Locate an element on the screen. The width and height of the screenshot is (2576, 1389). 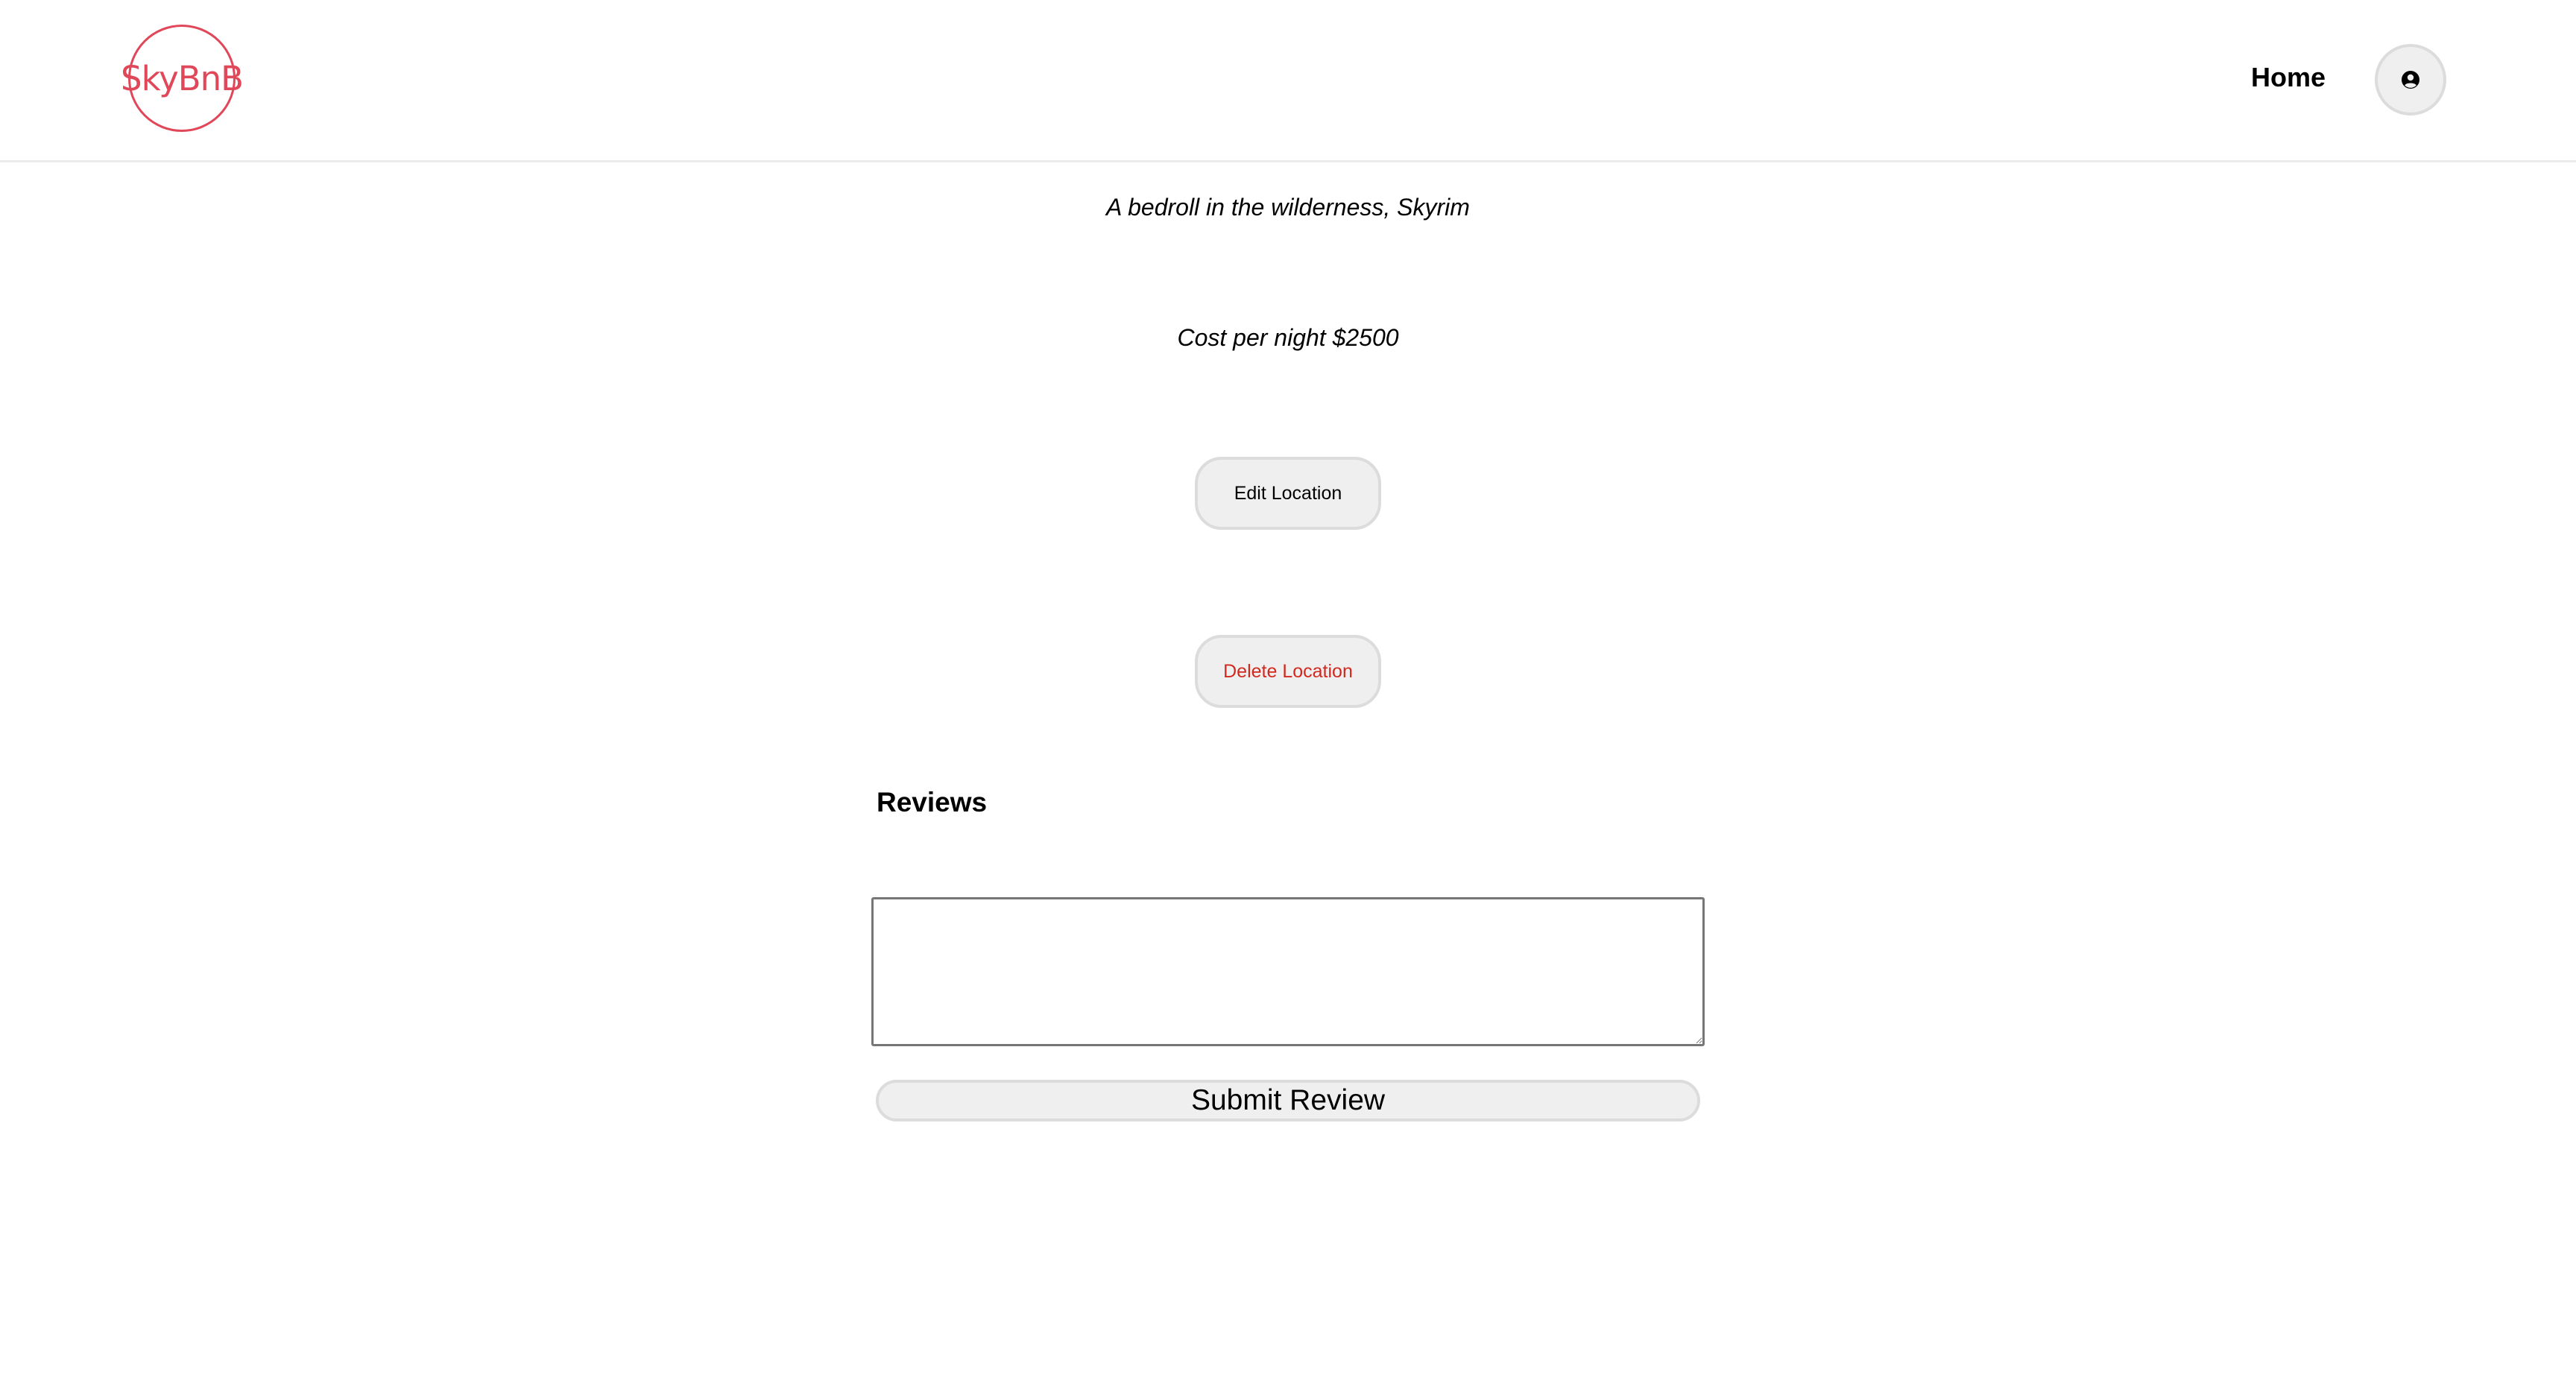
navbar: SkyBnB Home is located at coordinates (1288, 81).